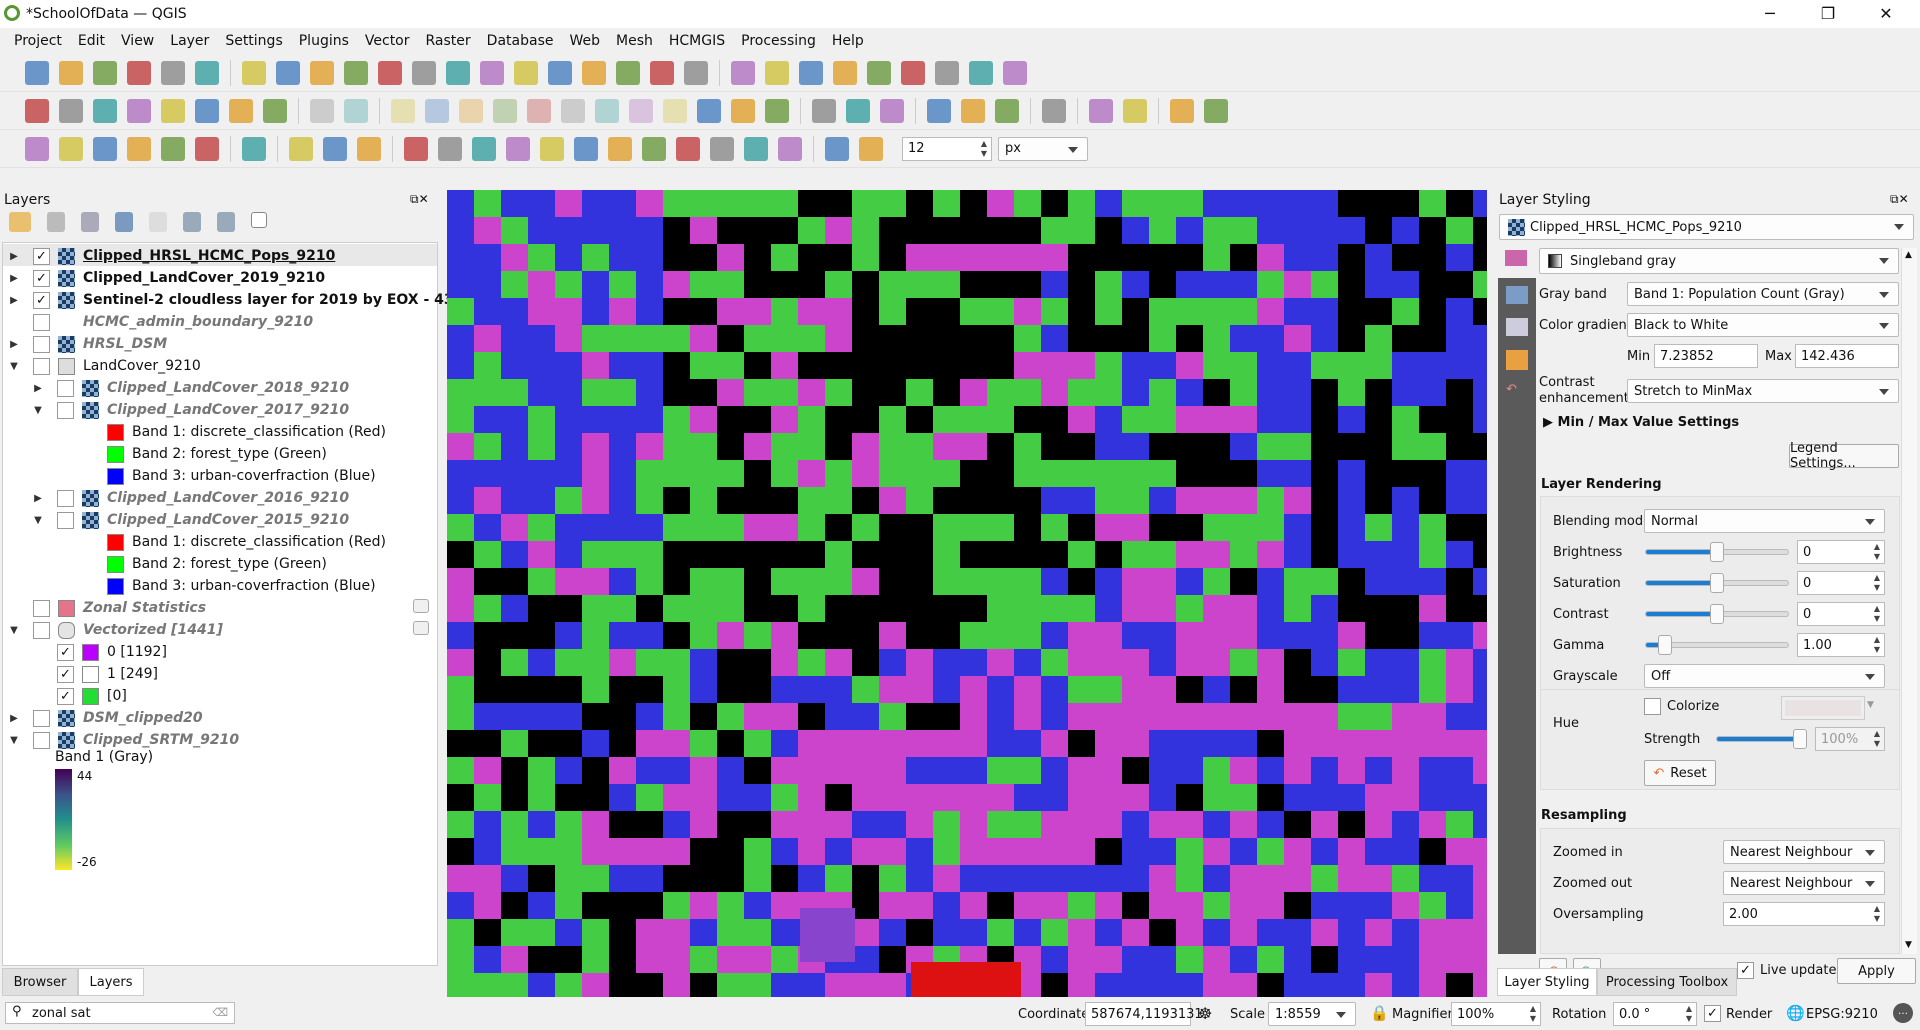 This screenshot has height=1030, width=1920. Describe the element at coordinates (124, 740) in the screenshot. I see `layer-tree-item: ▼ Clipped_SRTM_9210` at that location.